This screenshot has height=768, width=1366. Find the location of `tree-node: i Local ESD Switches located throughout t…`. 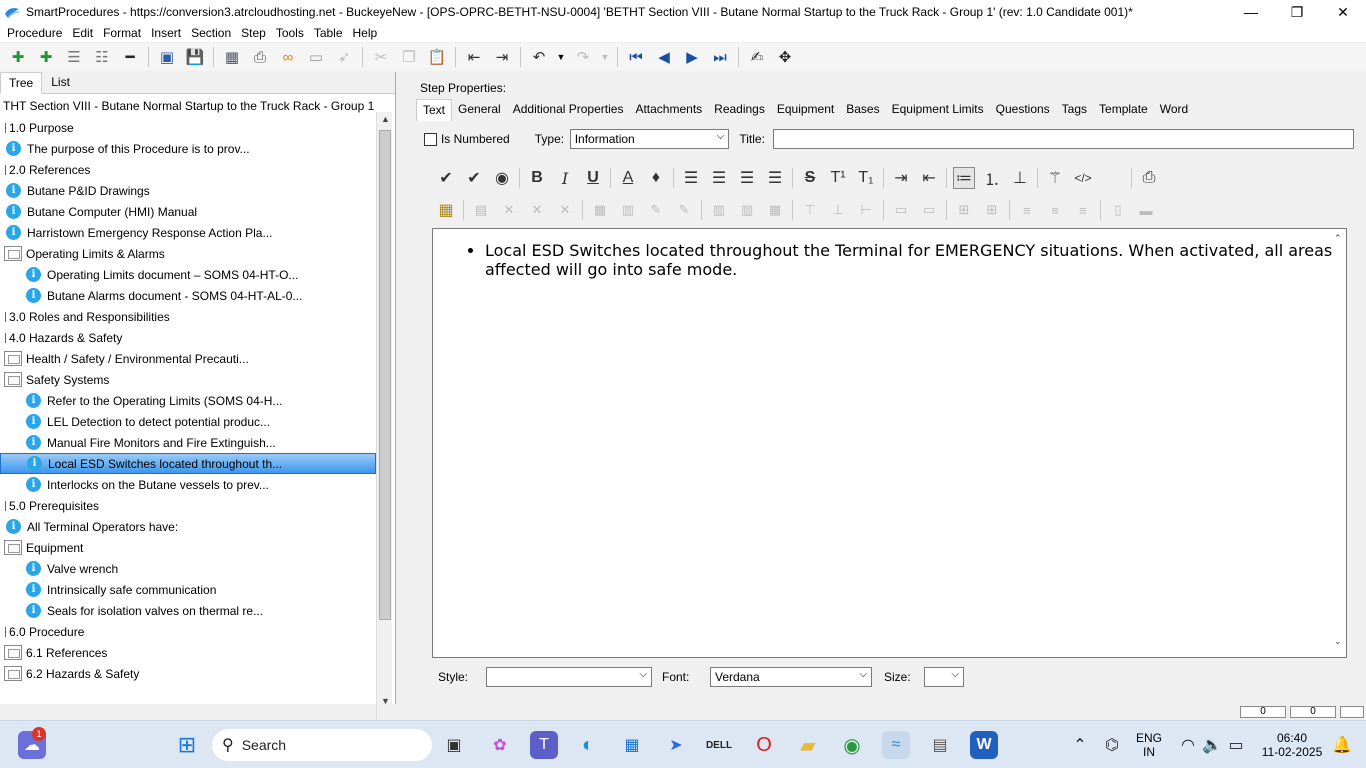

tree-node: i Local ESD Switches located throughout t… is located at coordinates (188, 463).